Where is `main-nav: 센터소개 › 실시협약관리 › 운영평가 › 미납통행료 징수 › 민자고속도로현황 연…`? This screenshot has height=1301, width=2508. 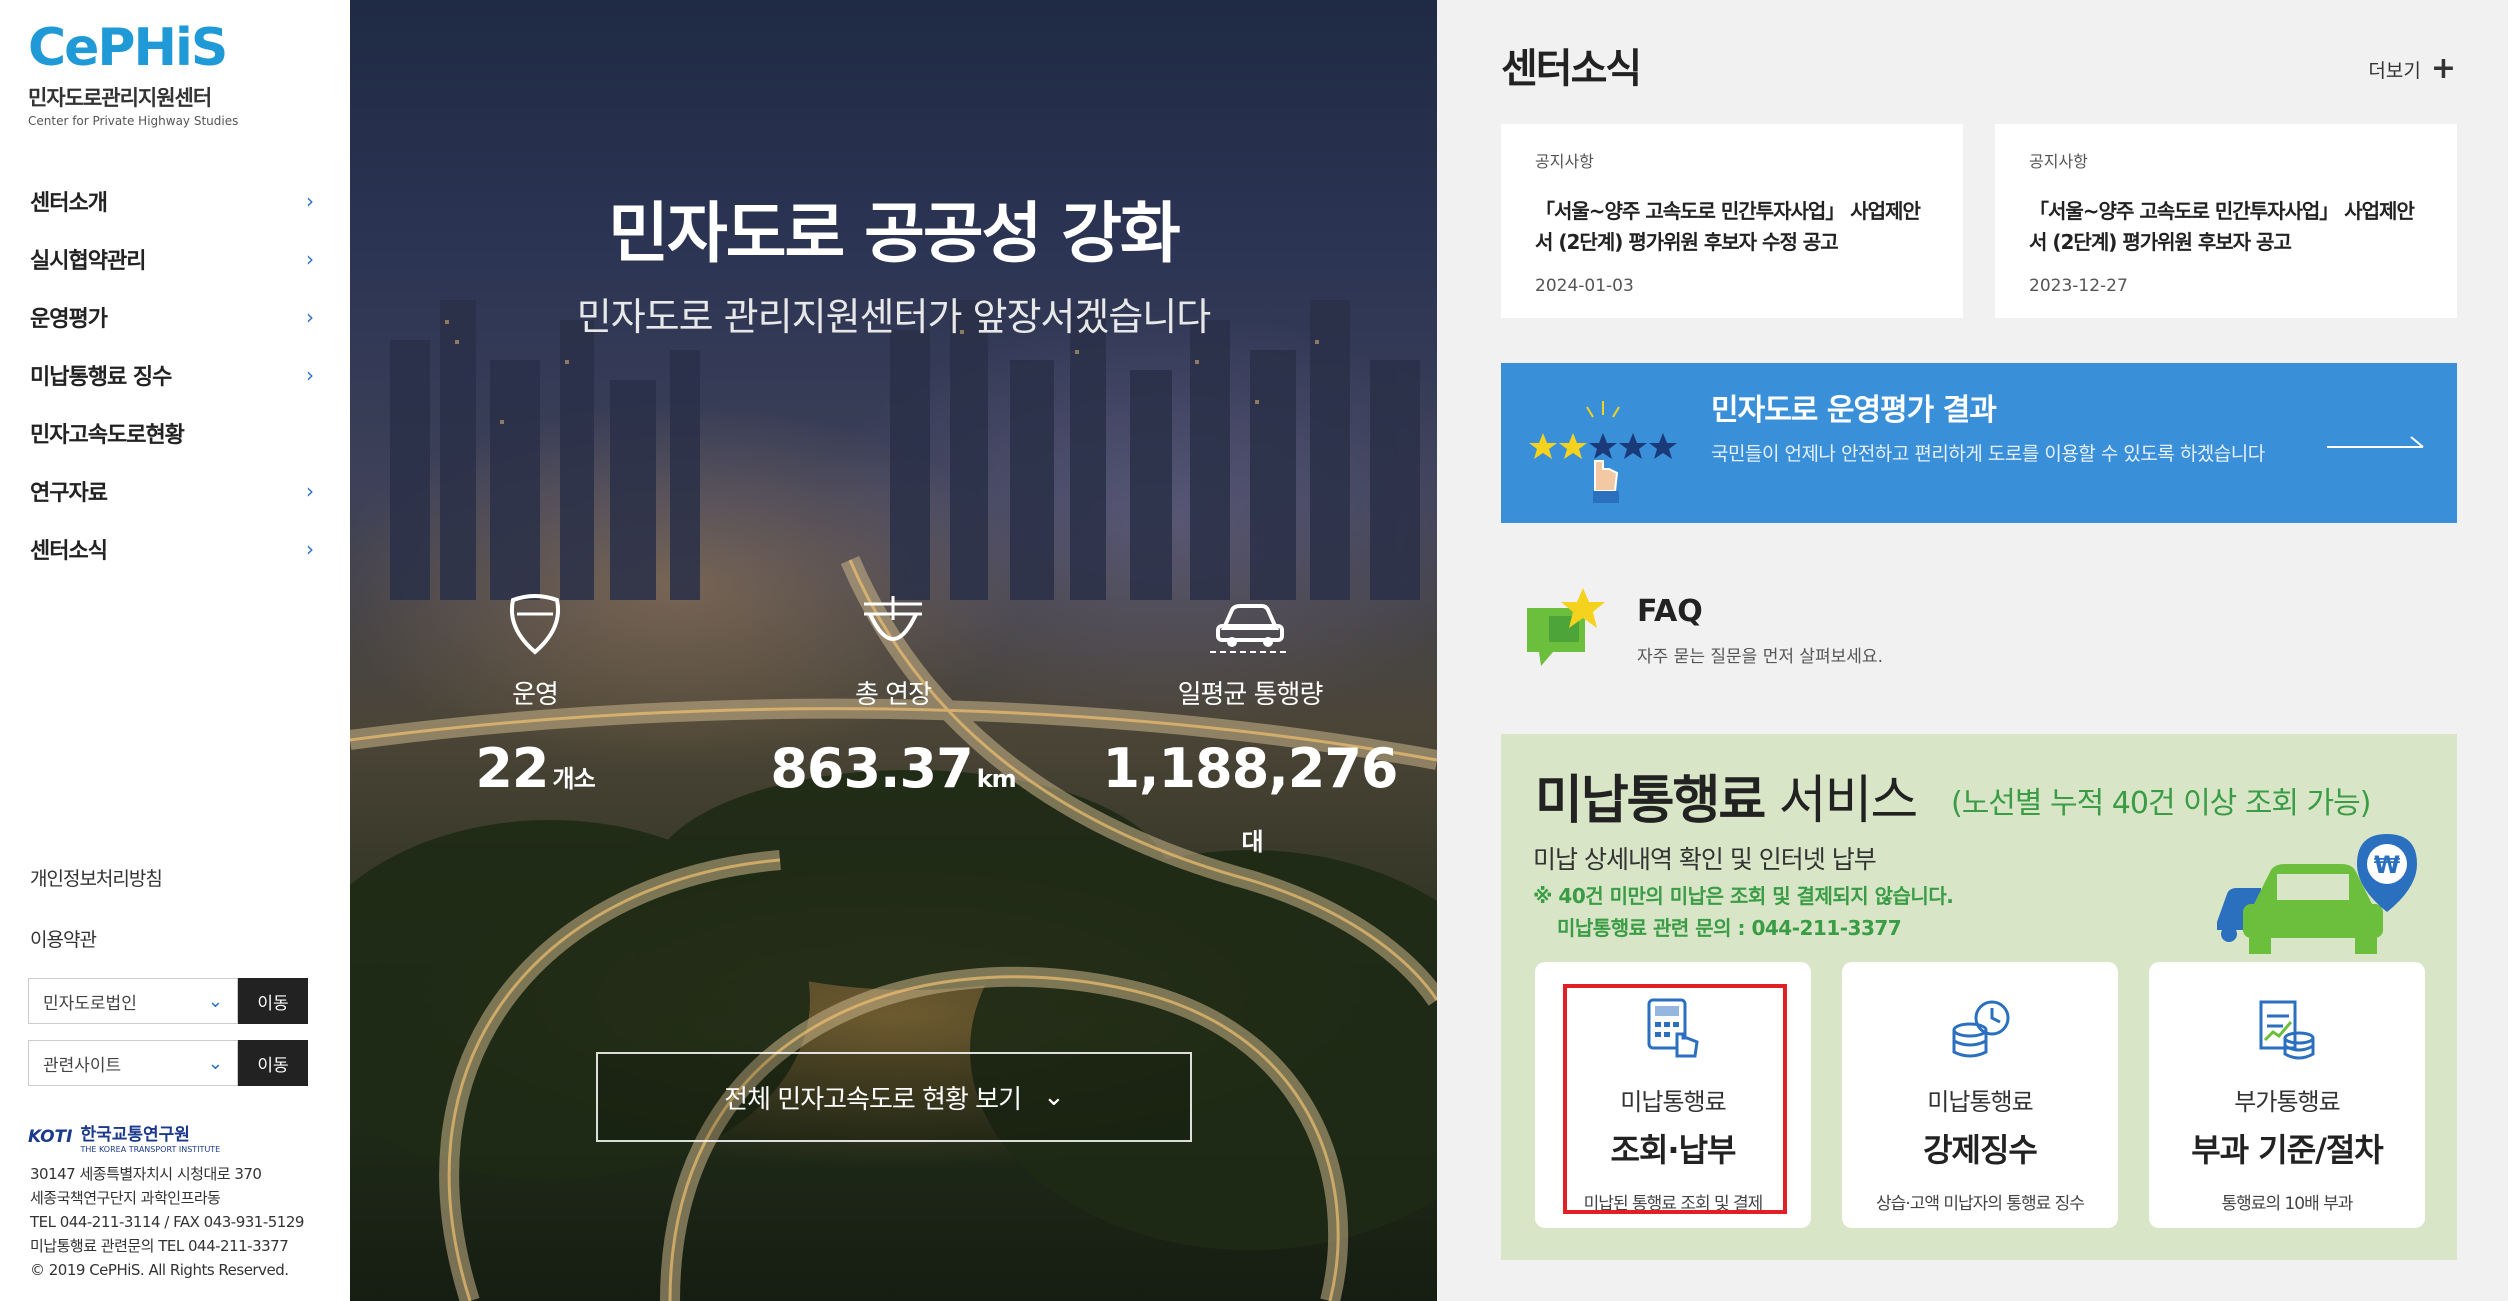 main-nav: 센터소개 › 실시협약관리 › 운영평가 › 미납통행료 징수 › 민자고속도로현황 연… is located at coordinates (175, 375).